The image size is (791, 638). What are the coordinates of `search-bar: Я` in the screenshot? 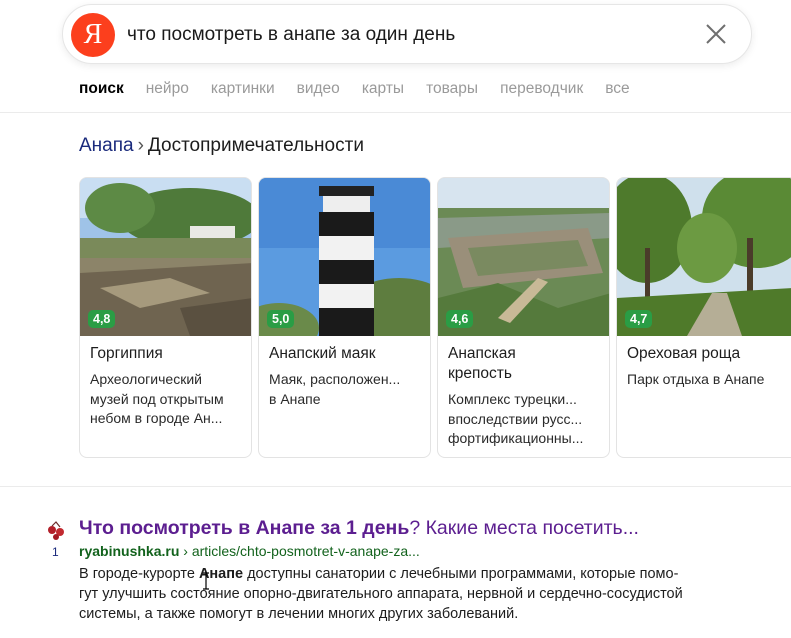 It's located at (407, 34).